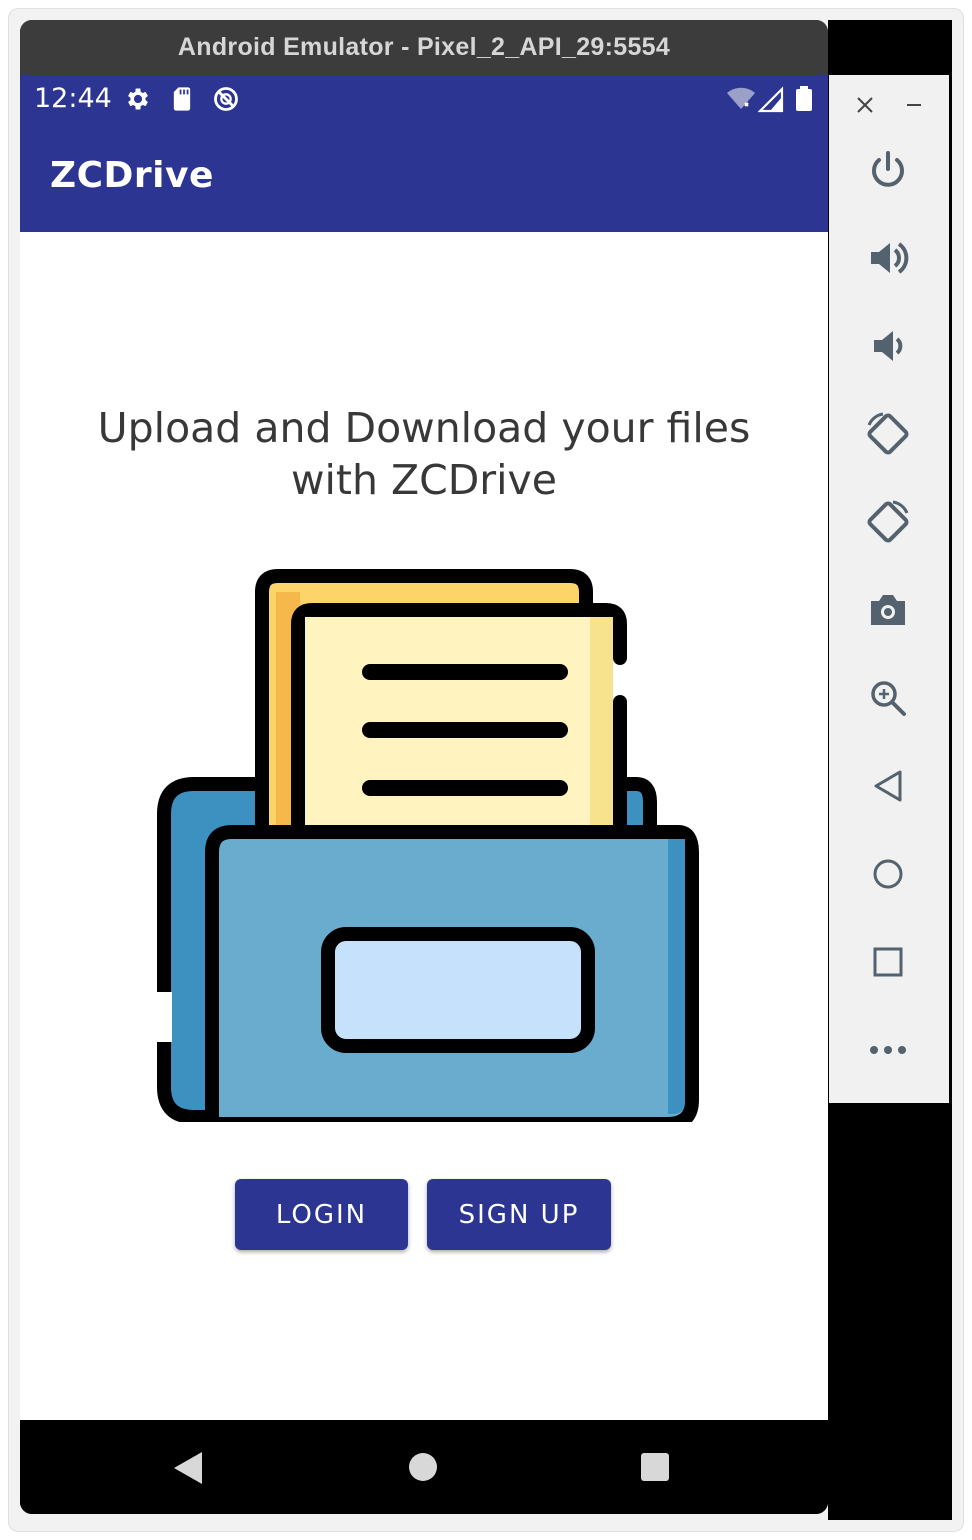 Image resolution: width=972 pixels, height=1540 pixels. I want to click on cell-signal-icon, so click(771, 99).